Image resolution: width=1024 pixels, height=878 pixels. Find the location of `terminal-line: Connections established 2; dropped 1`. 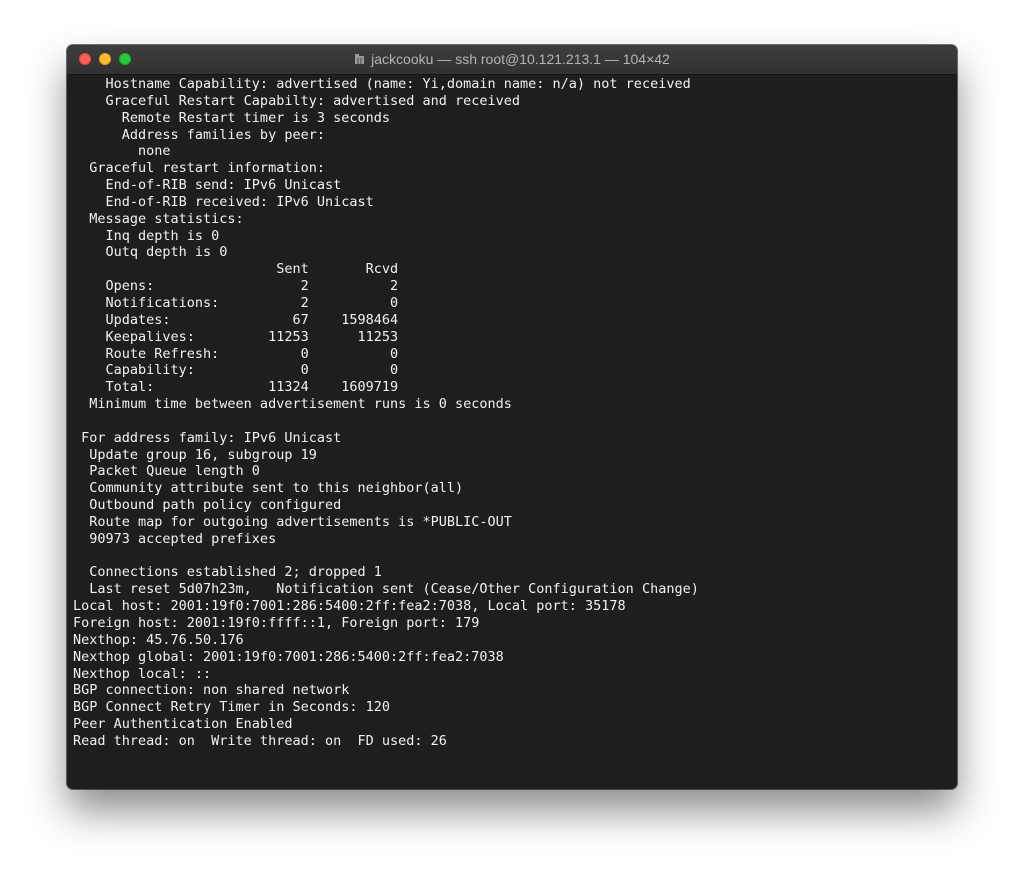

terminal-line: Connections established 2; dropped 1 is located at coordinates (227, 572).